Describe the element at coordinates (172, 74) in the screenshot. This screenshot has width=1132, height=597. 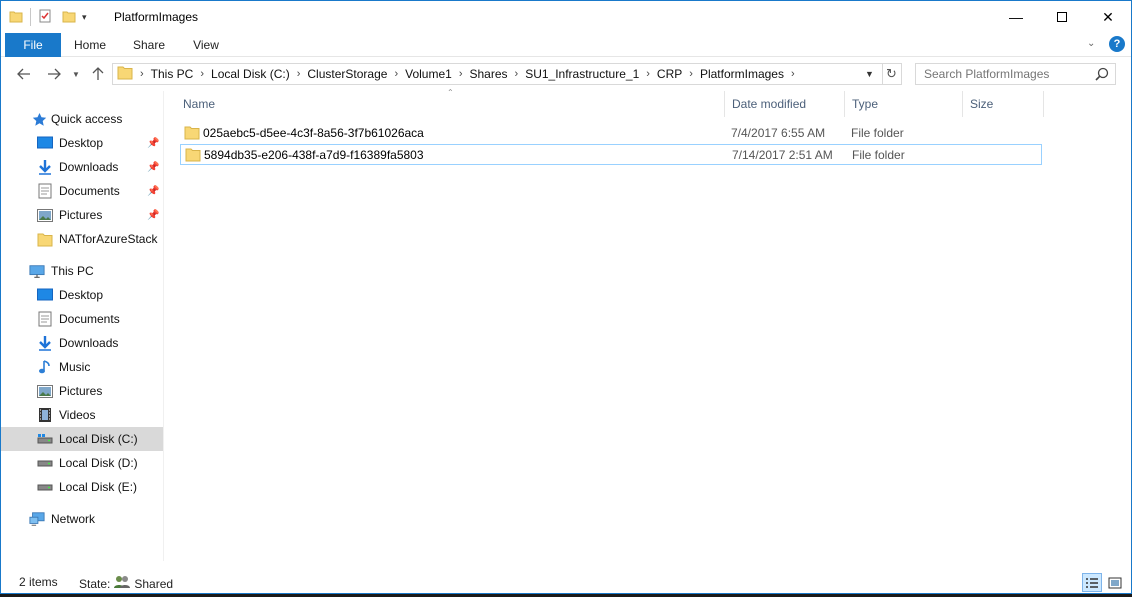
I see `breadcrumb-this-pc: This PC` at that location.